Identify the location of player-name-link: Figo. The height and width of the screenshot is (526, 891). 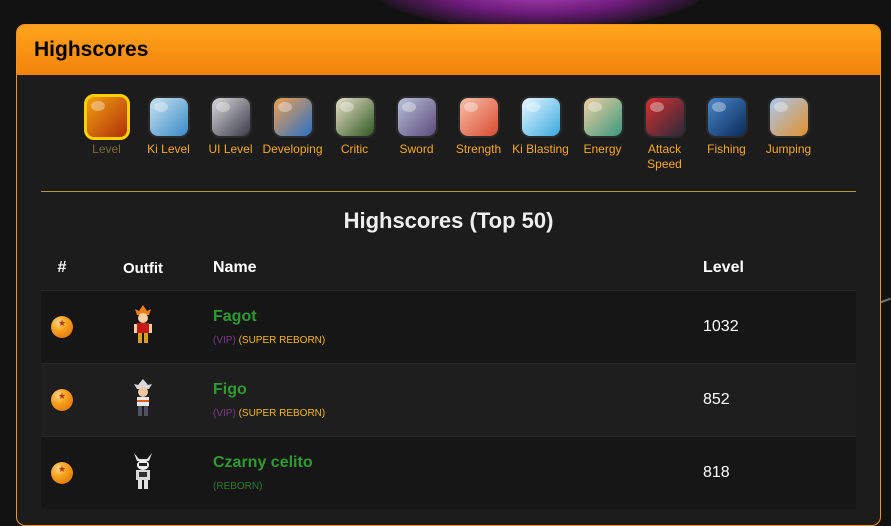
(458, 390).